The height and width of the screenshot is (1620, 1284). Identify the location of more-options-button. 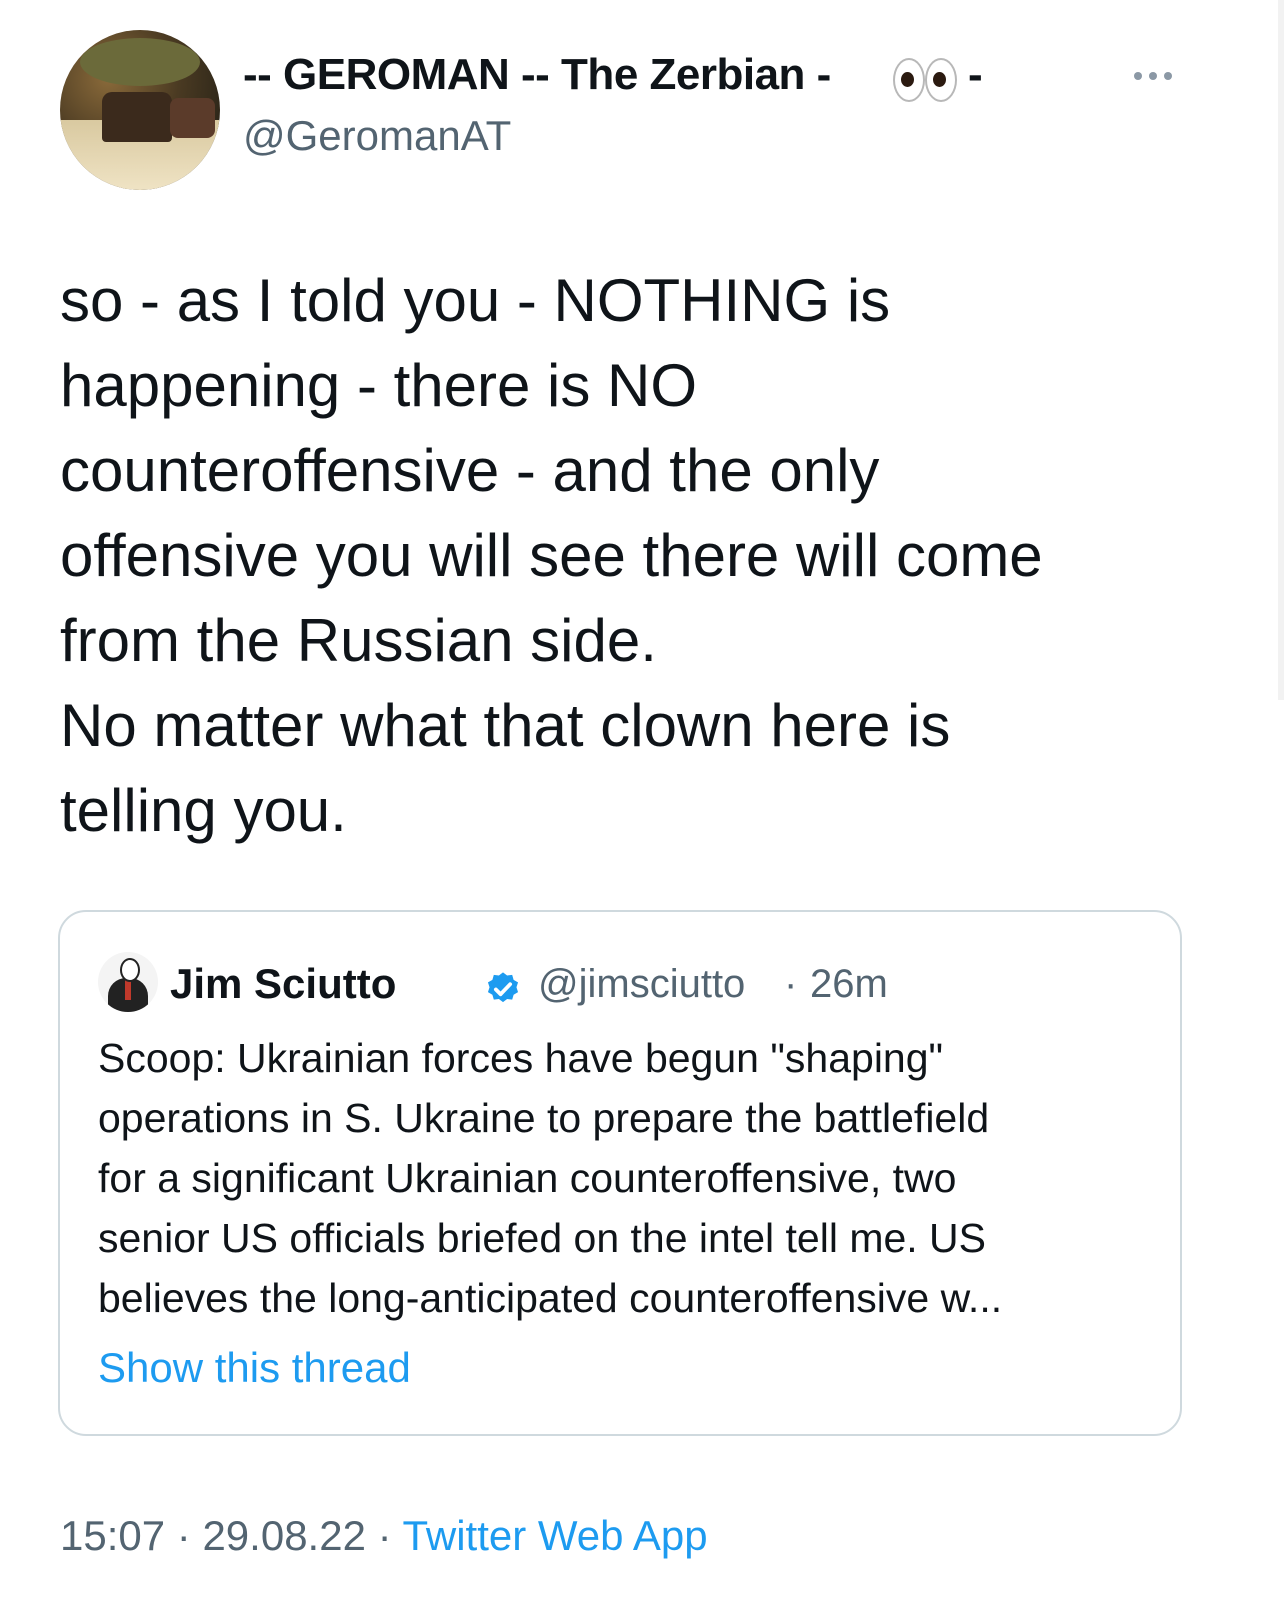
(1159, 76).